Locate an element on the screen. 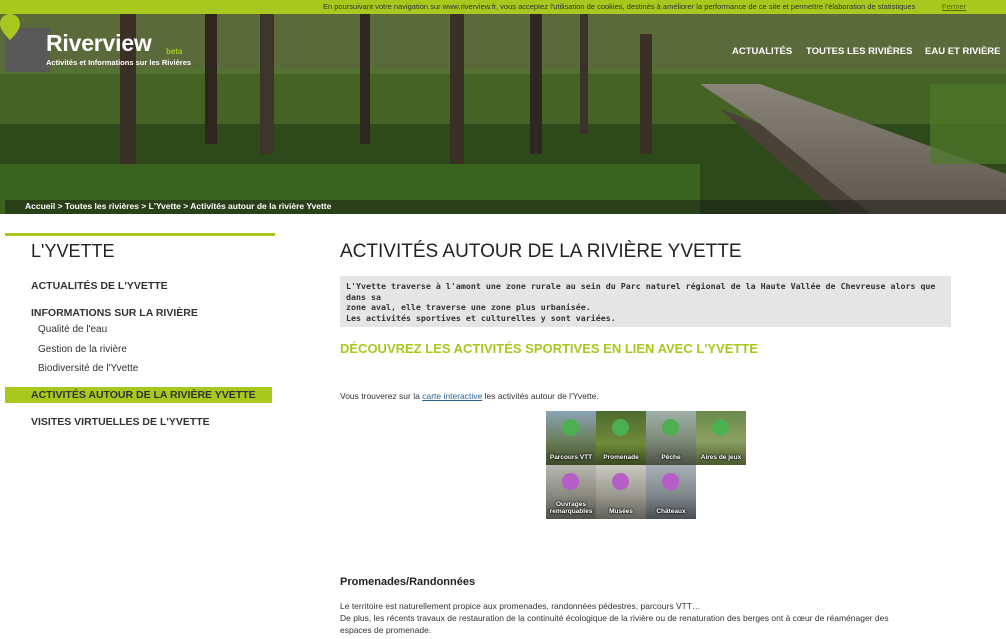  tile-ouvrages-remarquables: Ouvrages remarquables is located at coordinates (571, 492).